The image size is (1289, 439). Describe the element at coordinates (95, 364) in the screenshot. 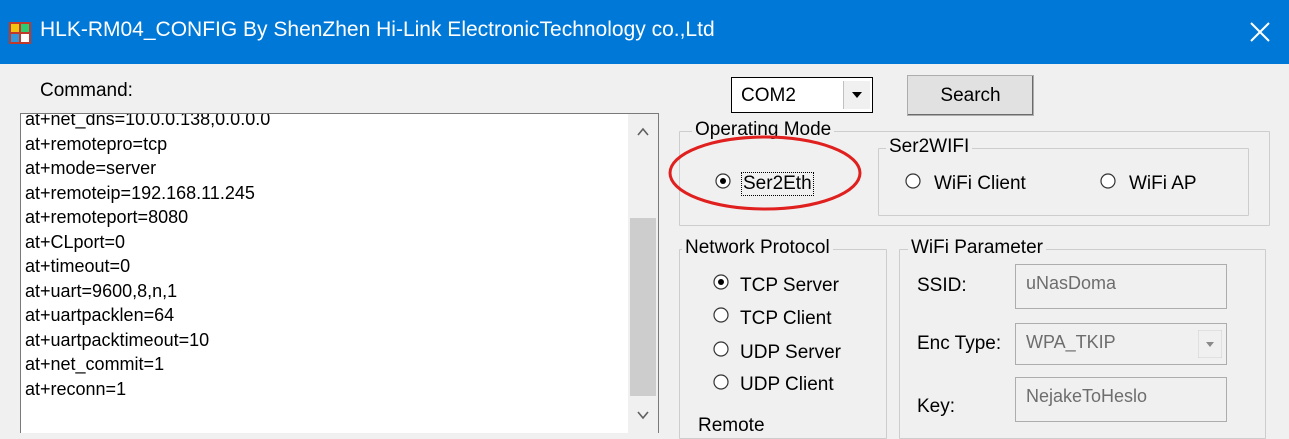

I see `console-line: at+net_commit=1` at that location.